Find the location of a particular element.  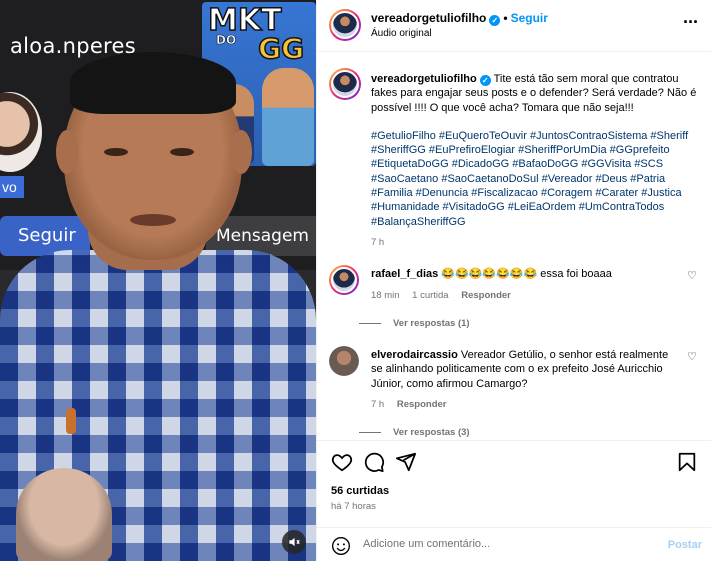

original-audio-link: Áudio original is located at coordinates (401, 33).